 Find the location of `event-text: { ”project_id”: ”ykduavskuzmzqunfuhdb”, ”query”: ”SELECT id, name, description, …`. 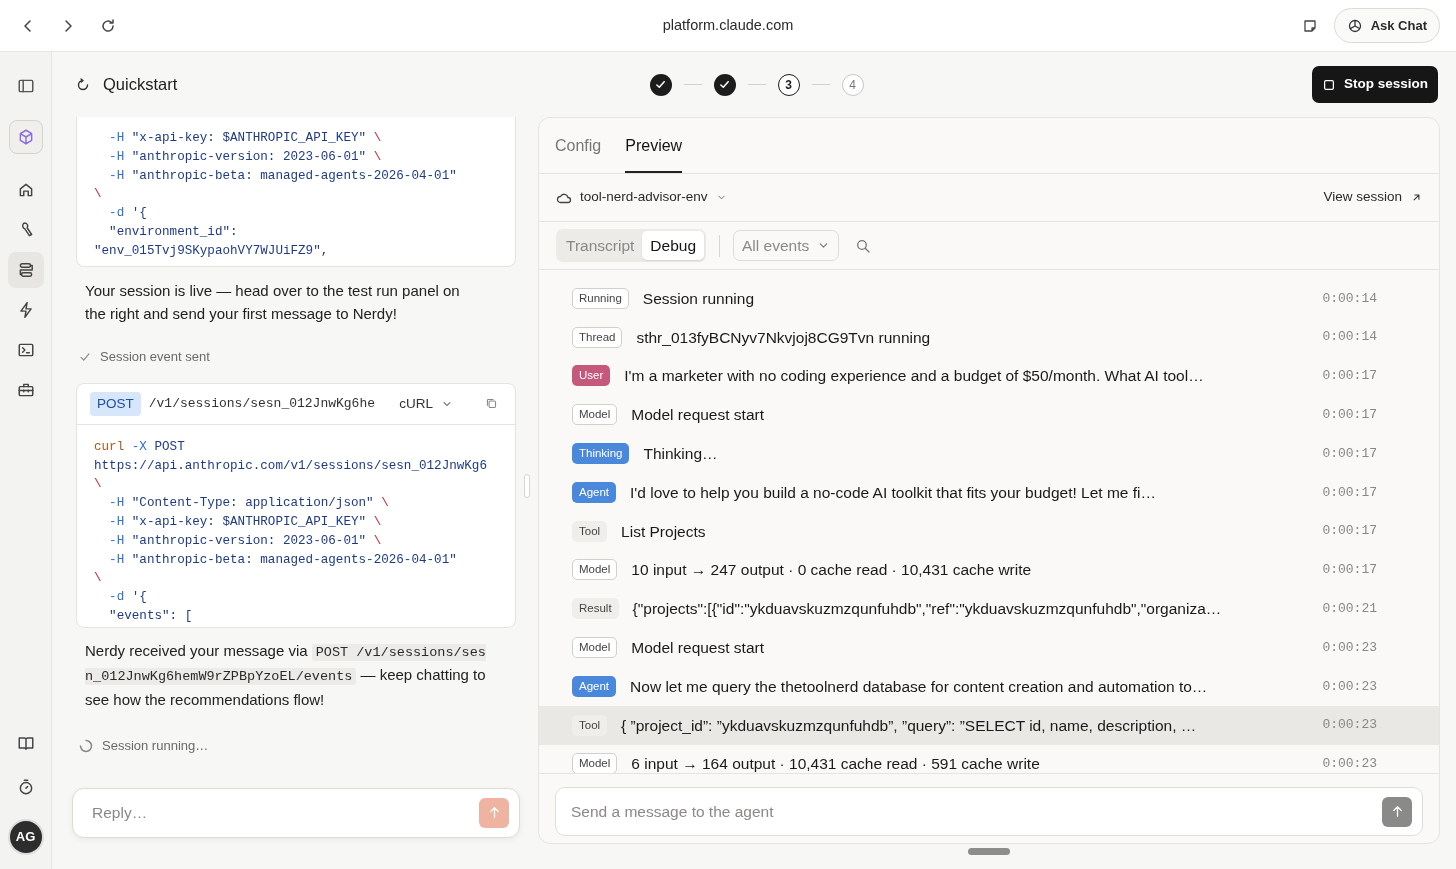

event-text: { ”project_id”: ”ykduavskuzmzqunfuhdb”, ”query”: ”SELECT id, name, description, … is located at coordinates (909, 725).